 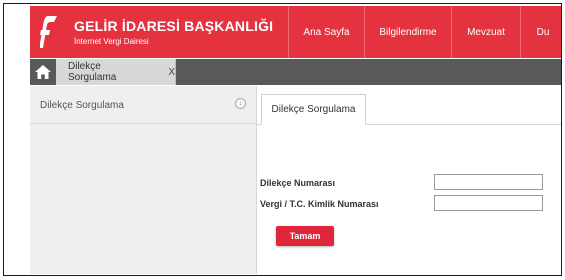 I want to click on vergi-kimlik-input, so click(x=488, y=203).